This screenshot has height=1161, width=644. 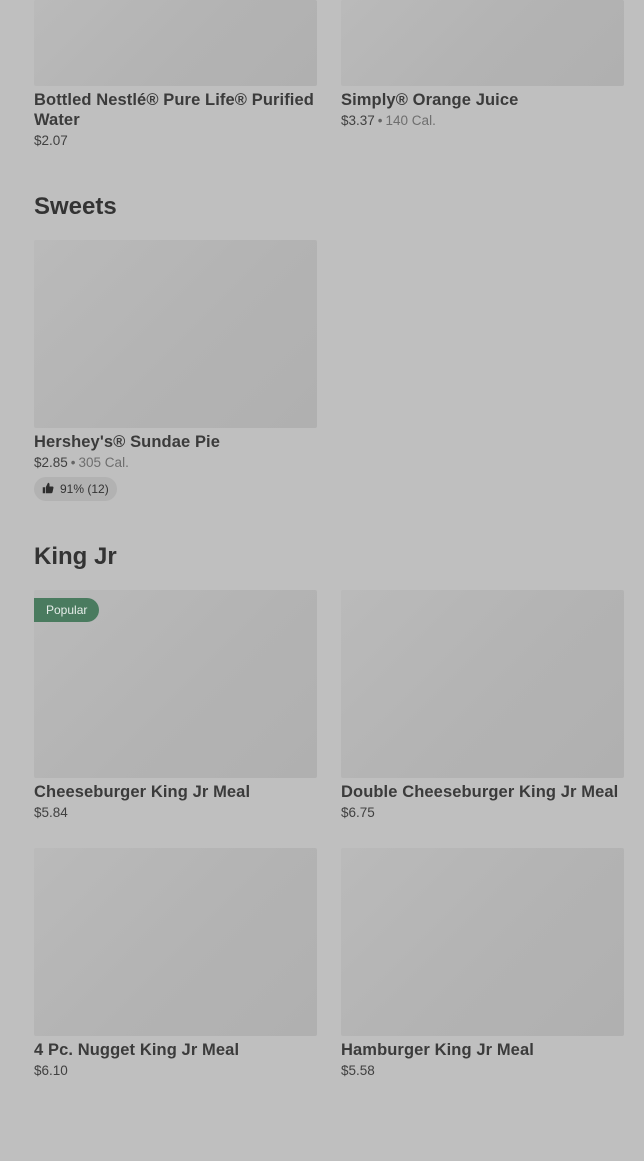 What do you see at coordinates (410, 120) in the screenshot?
I see `item-calories: 140 Cal.` at bounding box center [410, 120].